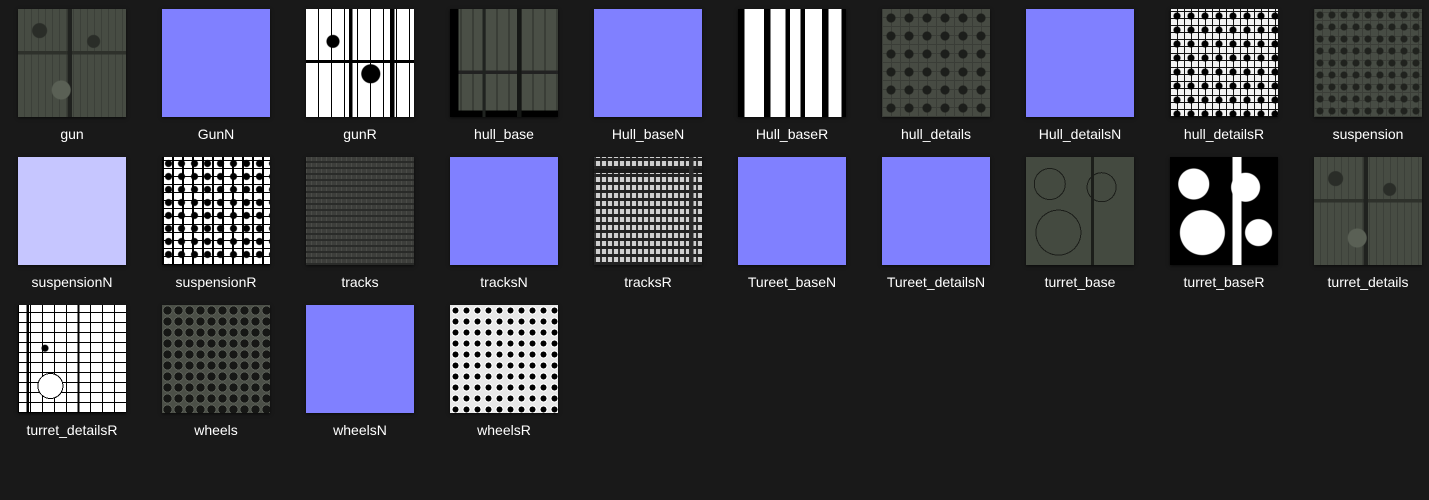 Image resolution: width=1429 pixels, height=500 pixels. I want to click on file-name-label: wheels, so click(216, 430).